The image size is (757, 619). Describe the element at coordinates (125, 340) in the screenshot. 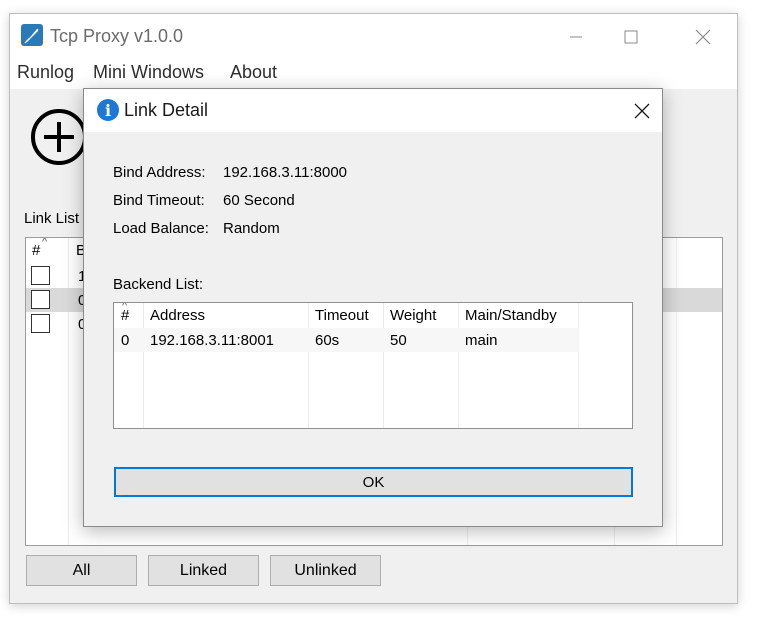

I see `backend-index: 0` at that location.